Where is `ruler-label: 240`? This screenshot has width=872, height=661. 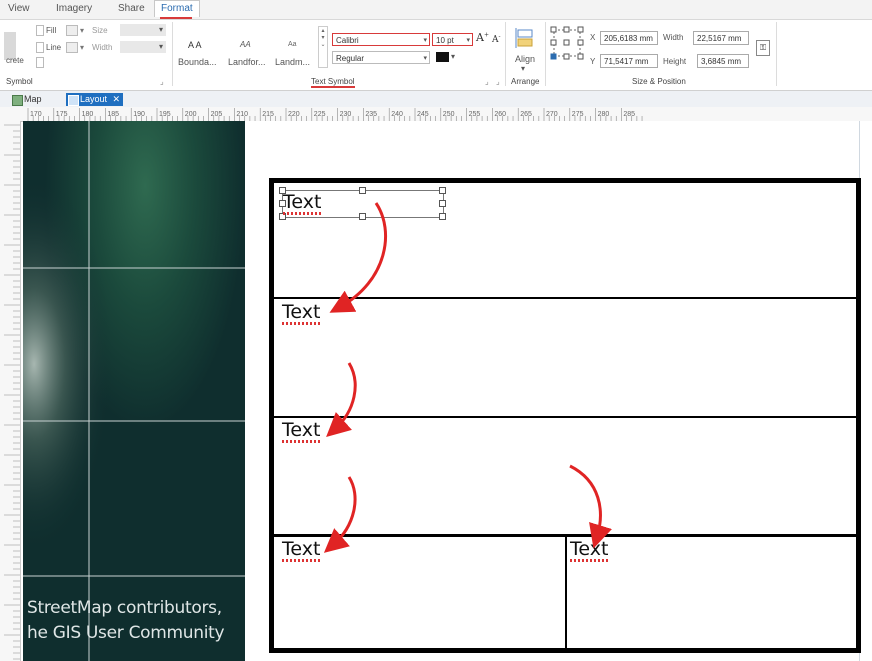
ruler-label: 240 is located at coordinates (397, 114).